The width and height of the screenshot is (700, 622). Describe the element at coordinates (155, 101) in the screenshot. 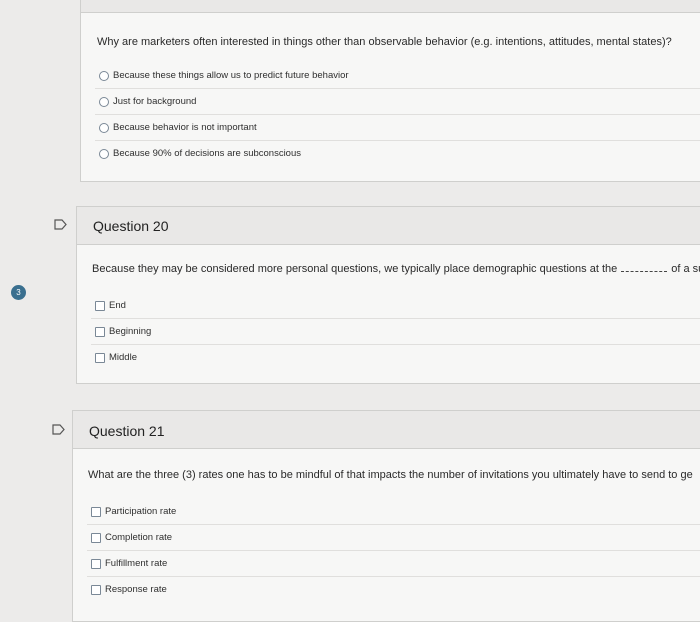

I see `answer-option-label: Just for background` at that location.